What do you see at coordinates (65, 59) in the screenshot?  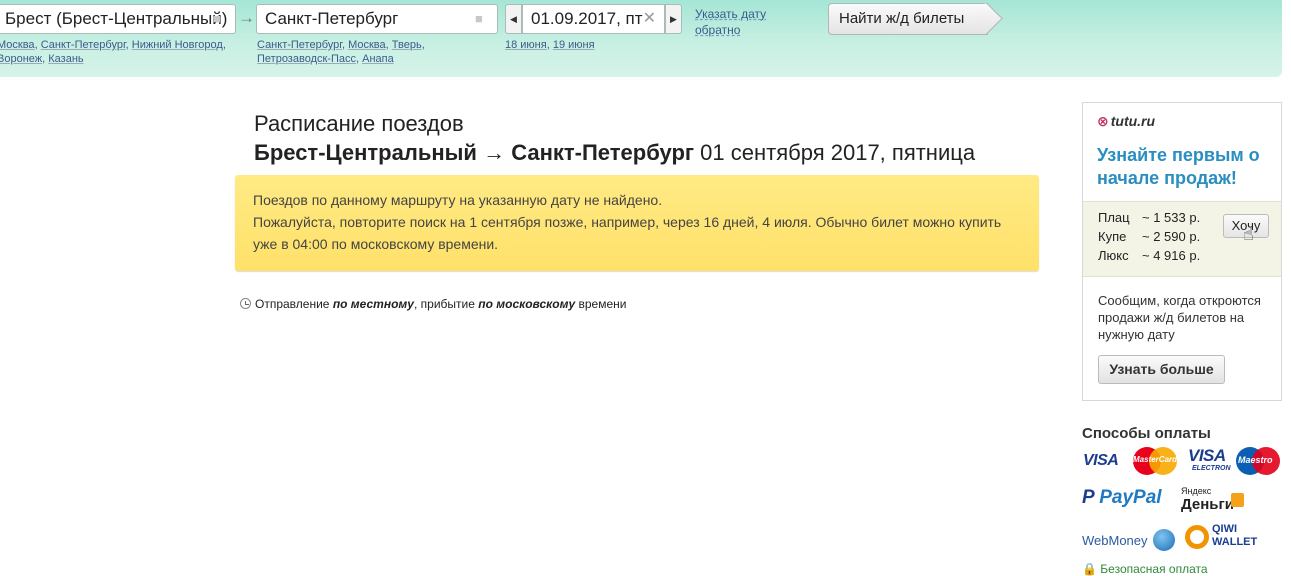 I see `from-hint-link: Казань` at bounding box center [65, 59].